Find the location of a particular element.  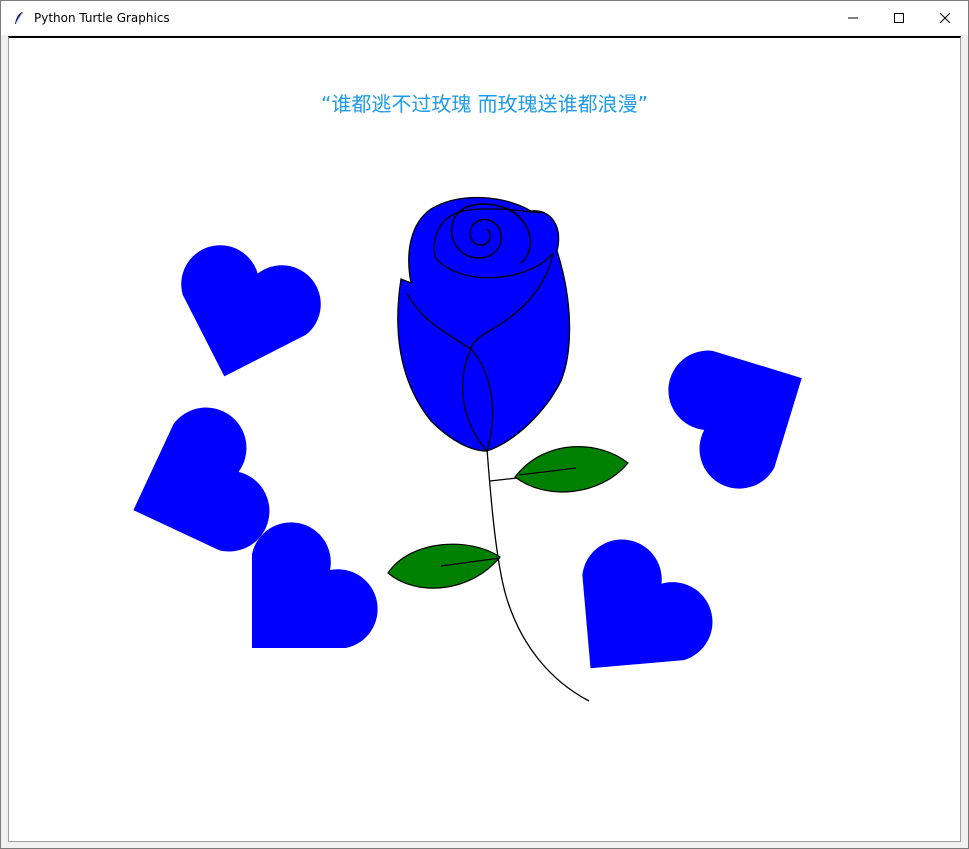

minimize-button is located at coordinates (853, 18).